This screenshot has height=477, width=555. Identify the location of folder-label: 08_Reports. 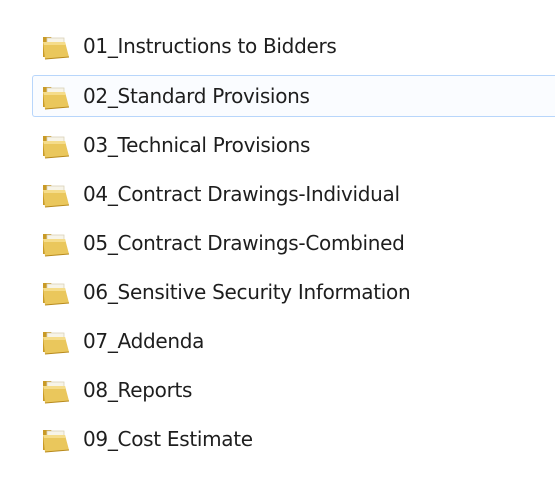
(138, 390).